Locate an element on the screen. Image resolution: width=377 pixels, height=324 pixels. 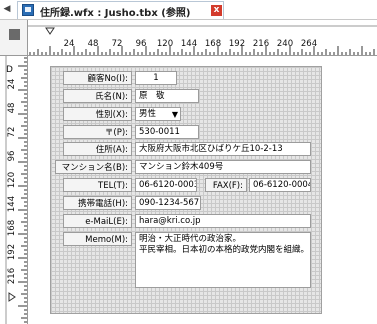
building-name-field: マンション鈴木409号 is located at coordinates (223, 167).